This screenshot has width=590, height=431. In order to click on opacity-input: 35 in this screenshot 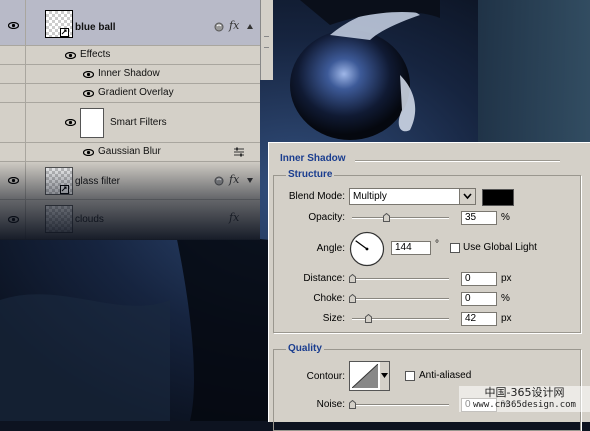, I will do `click(479, 218)`.